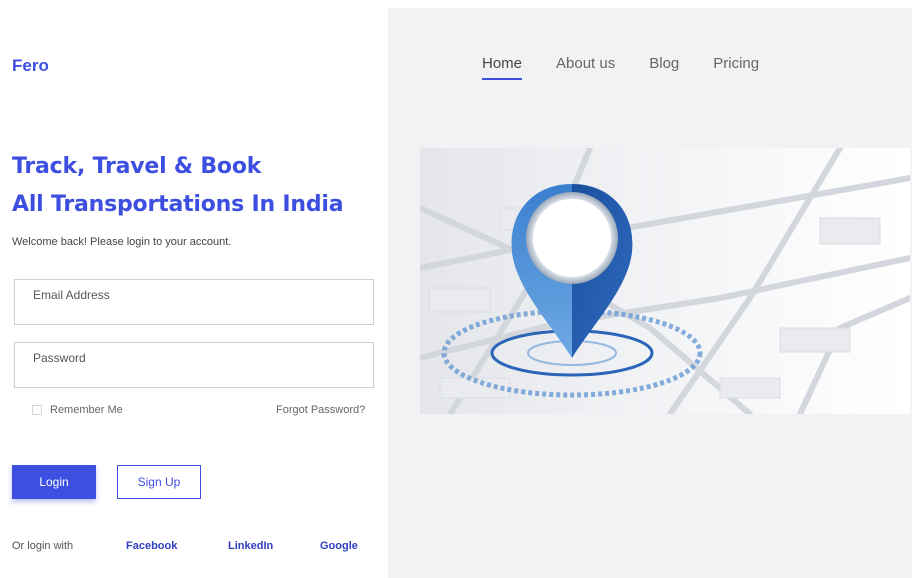 The width and height of the screenshot is (912, 578). I want to click on login-button: Login, so click(54, 482).